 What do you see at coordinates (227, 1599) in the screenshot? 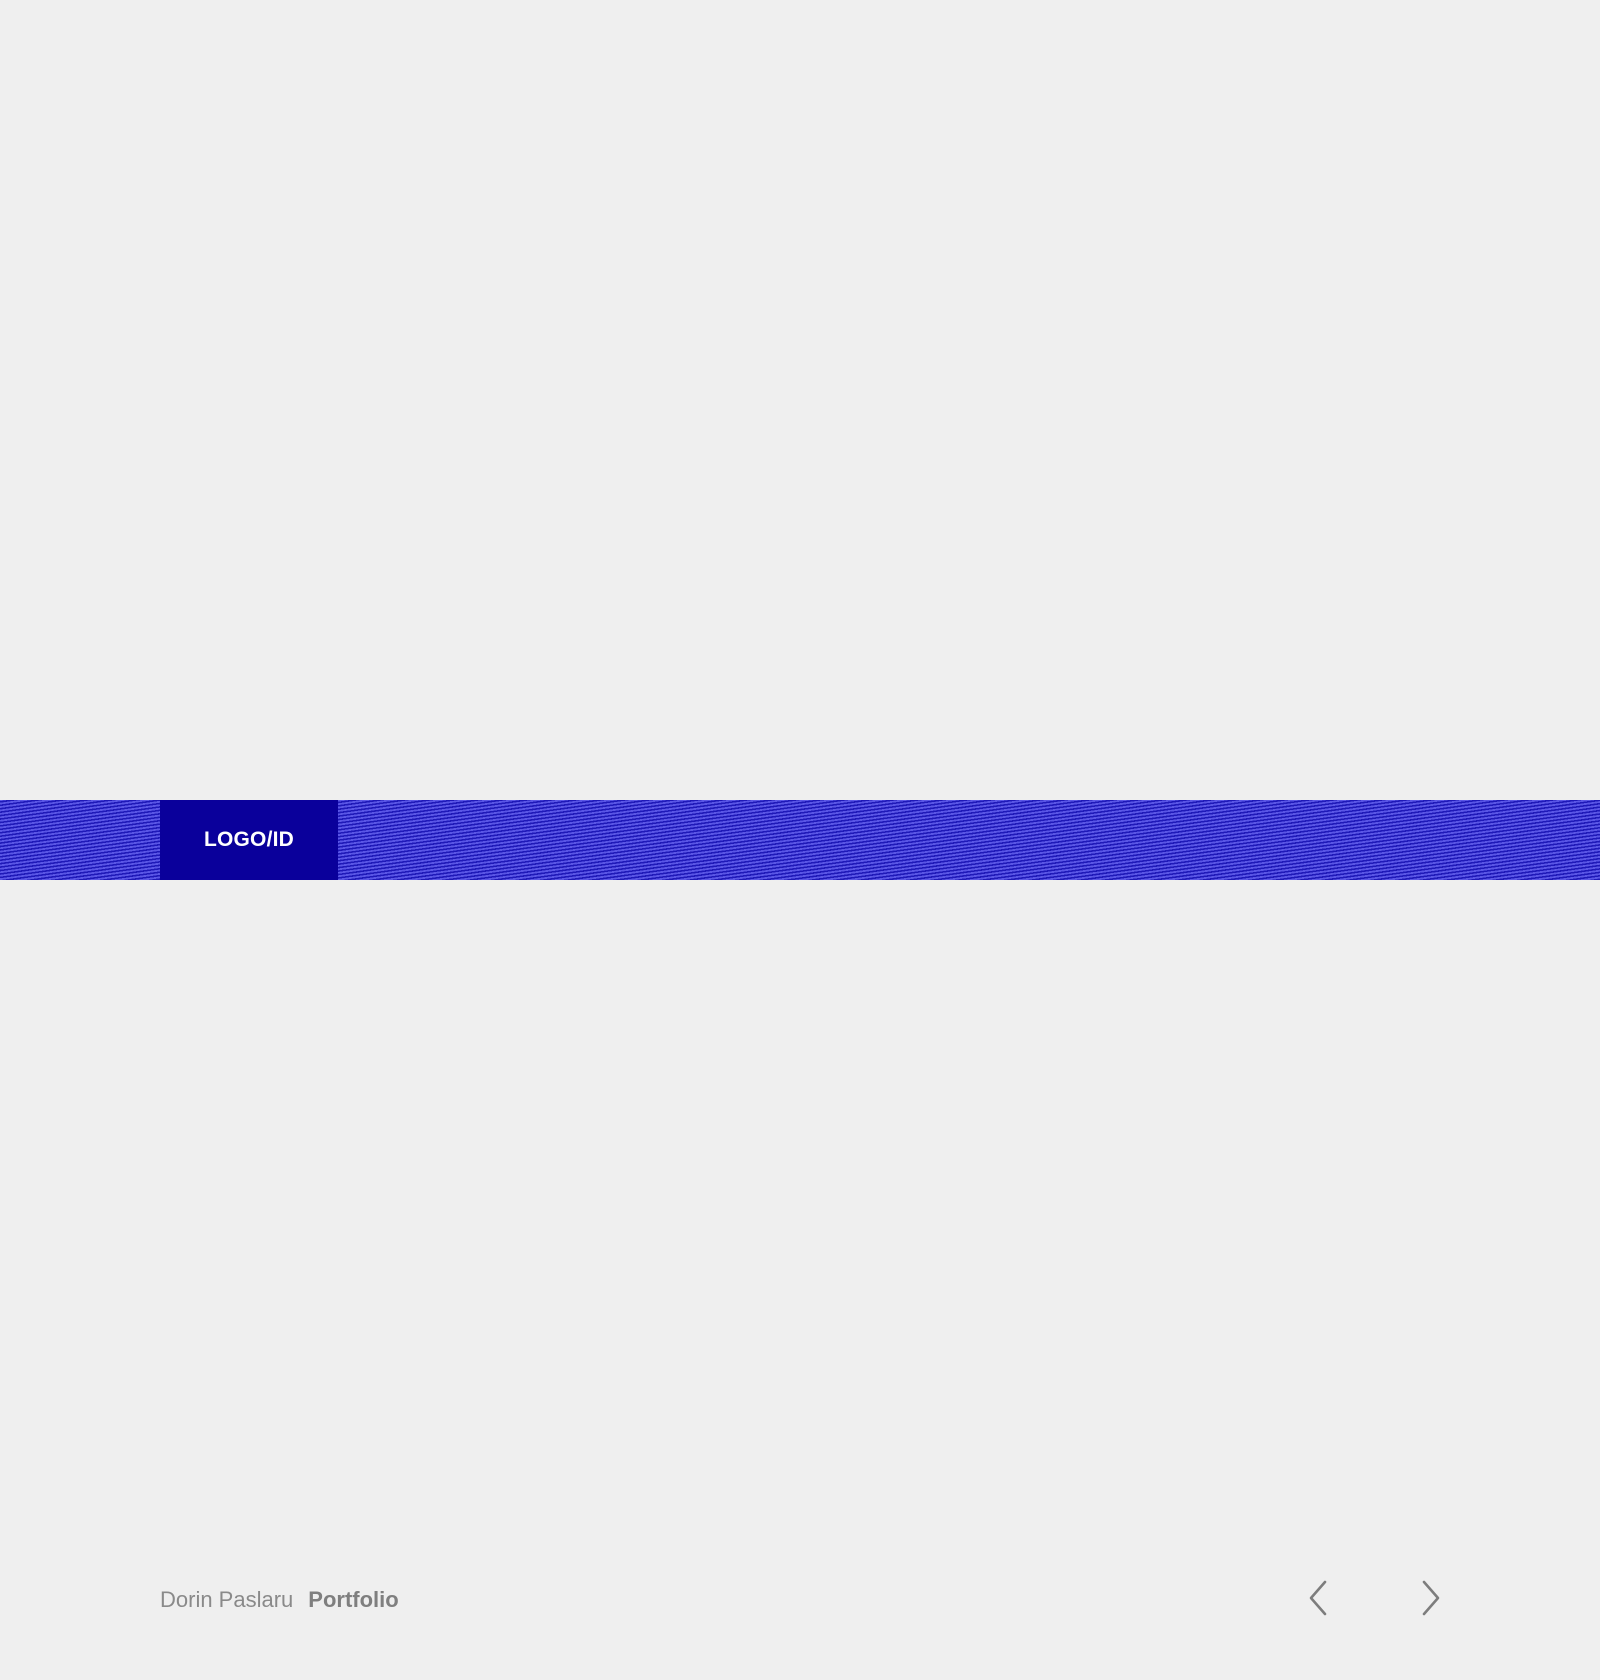
I see `author-name: Dorin Paslaru` at bounding box center [227, 1599].